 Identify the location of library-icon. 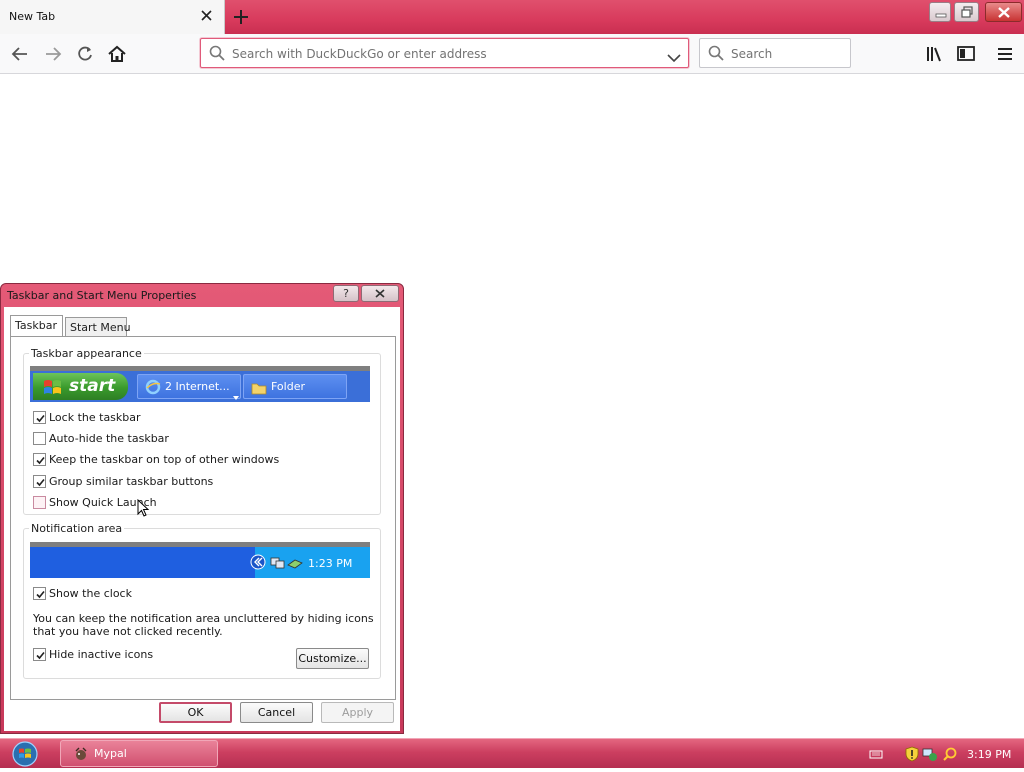
(934, 54).